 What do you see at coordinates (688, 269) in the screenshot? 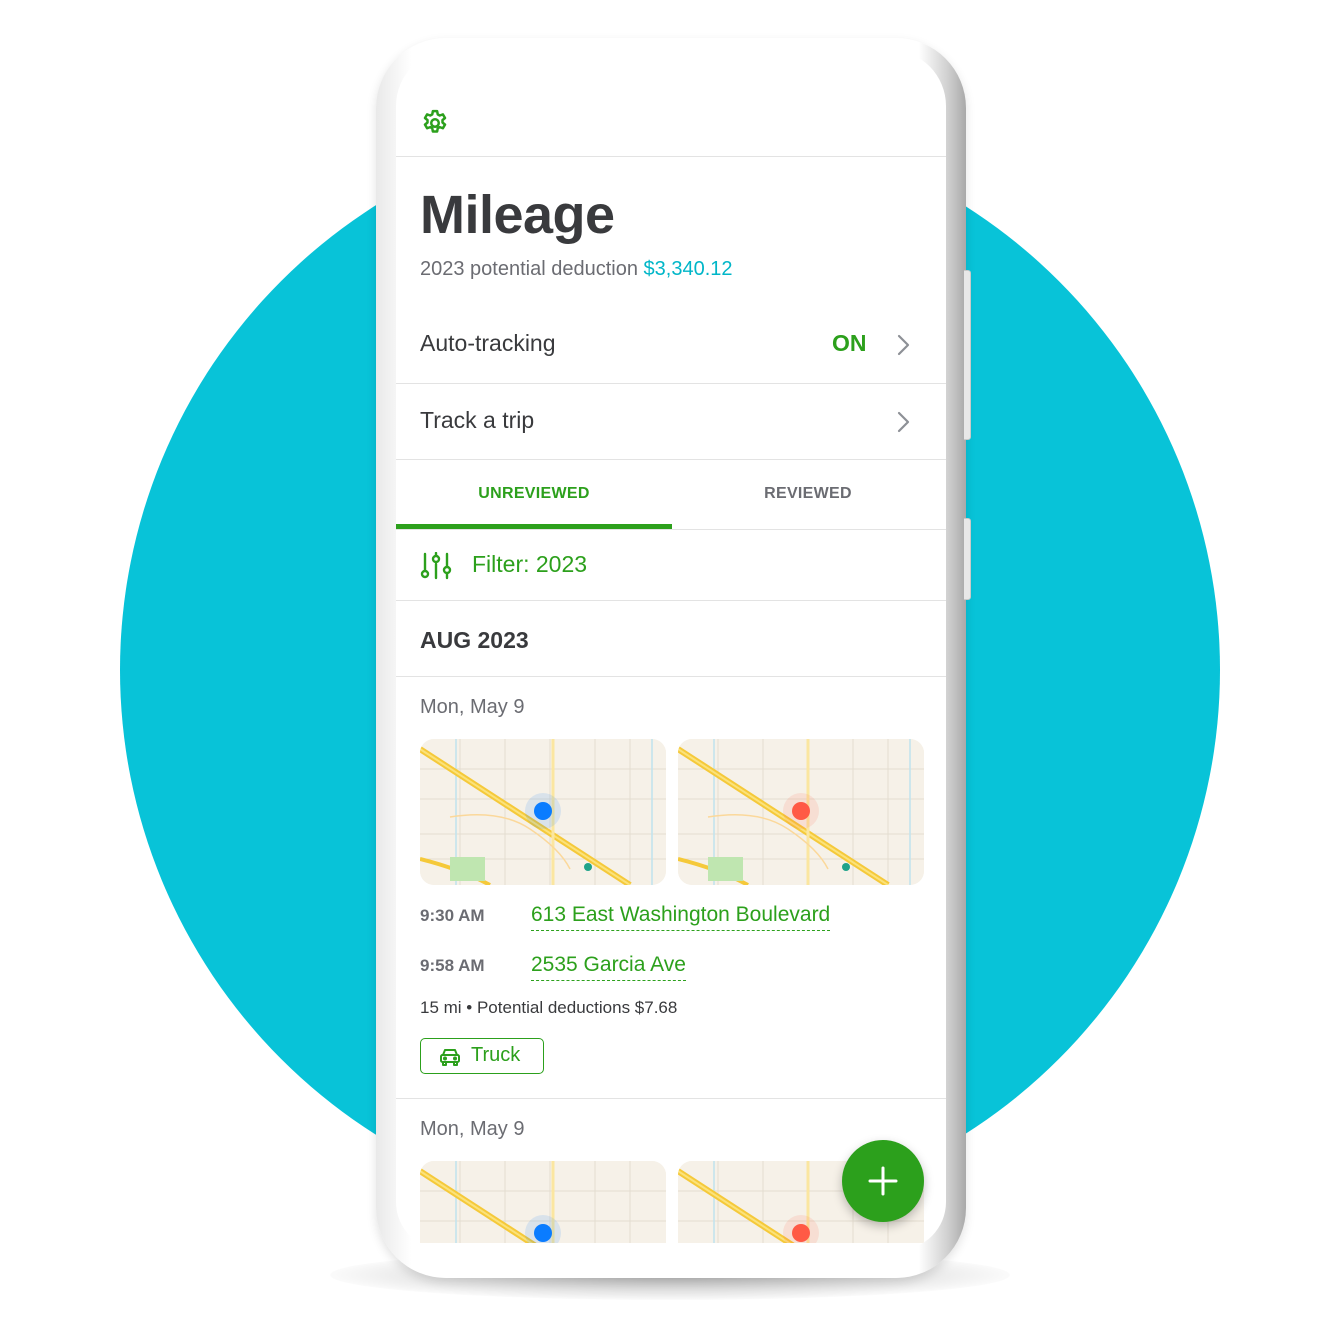
I see `deduction-amount: $3,340.12` at bounding box center [688, 269].